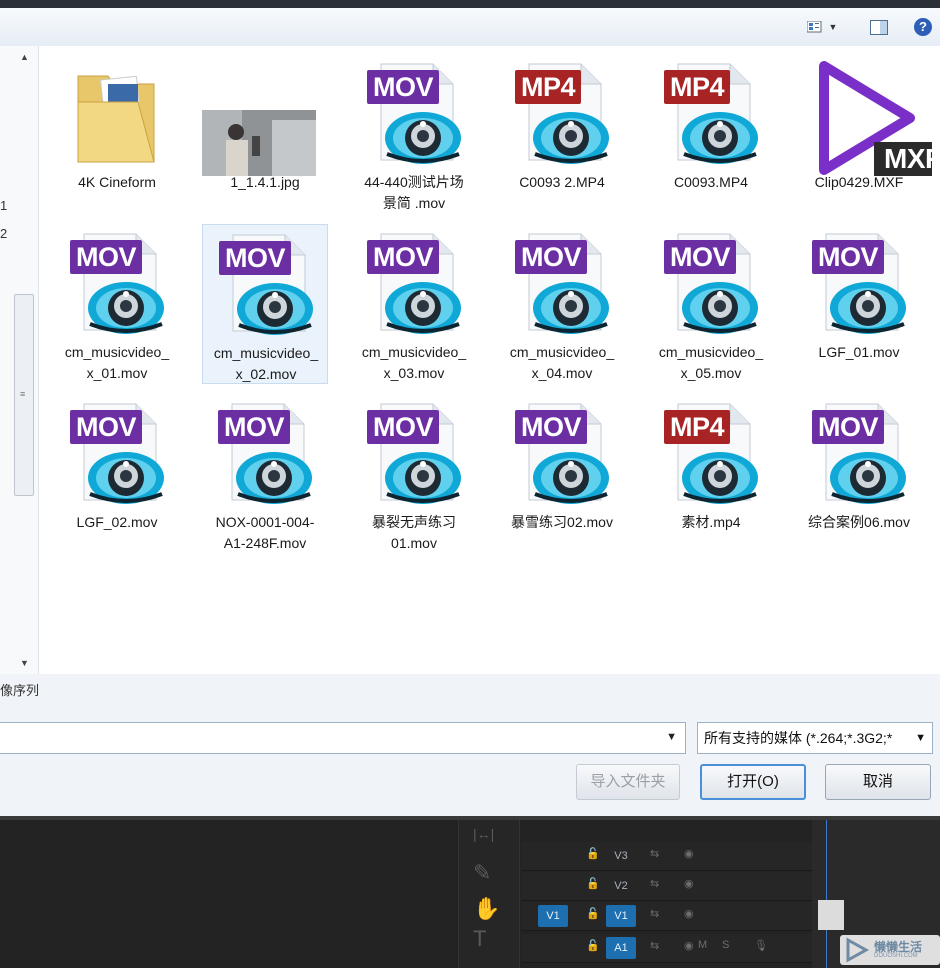 Image resolution: width=940 pixels, height=968 pixels. I want to click on file-item: MOV cm_musicvideo_ x_02.mov, so click(265, 304).